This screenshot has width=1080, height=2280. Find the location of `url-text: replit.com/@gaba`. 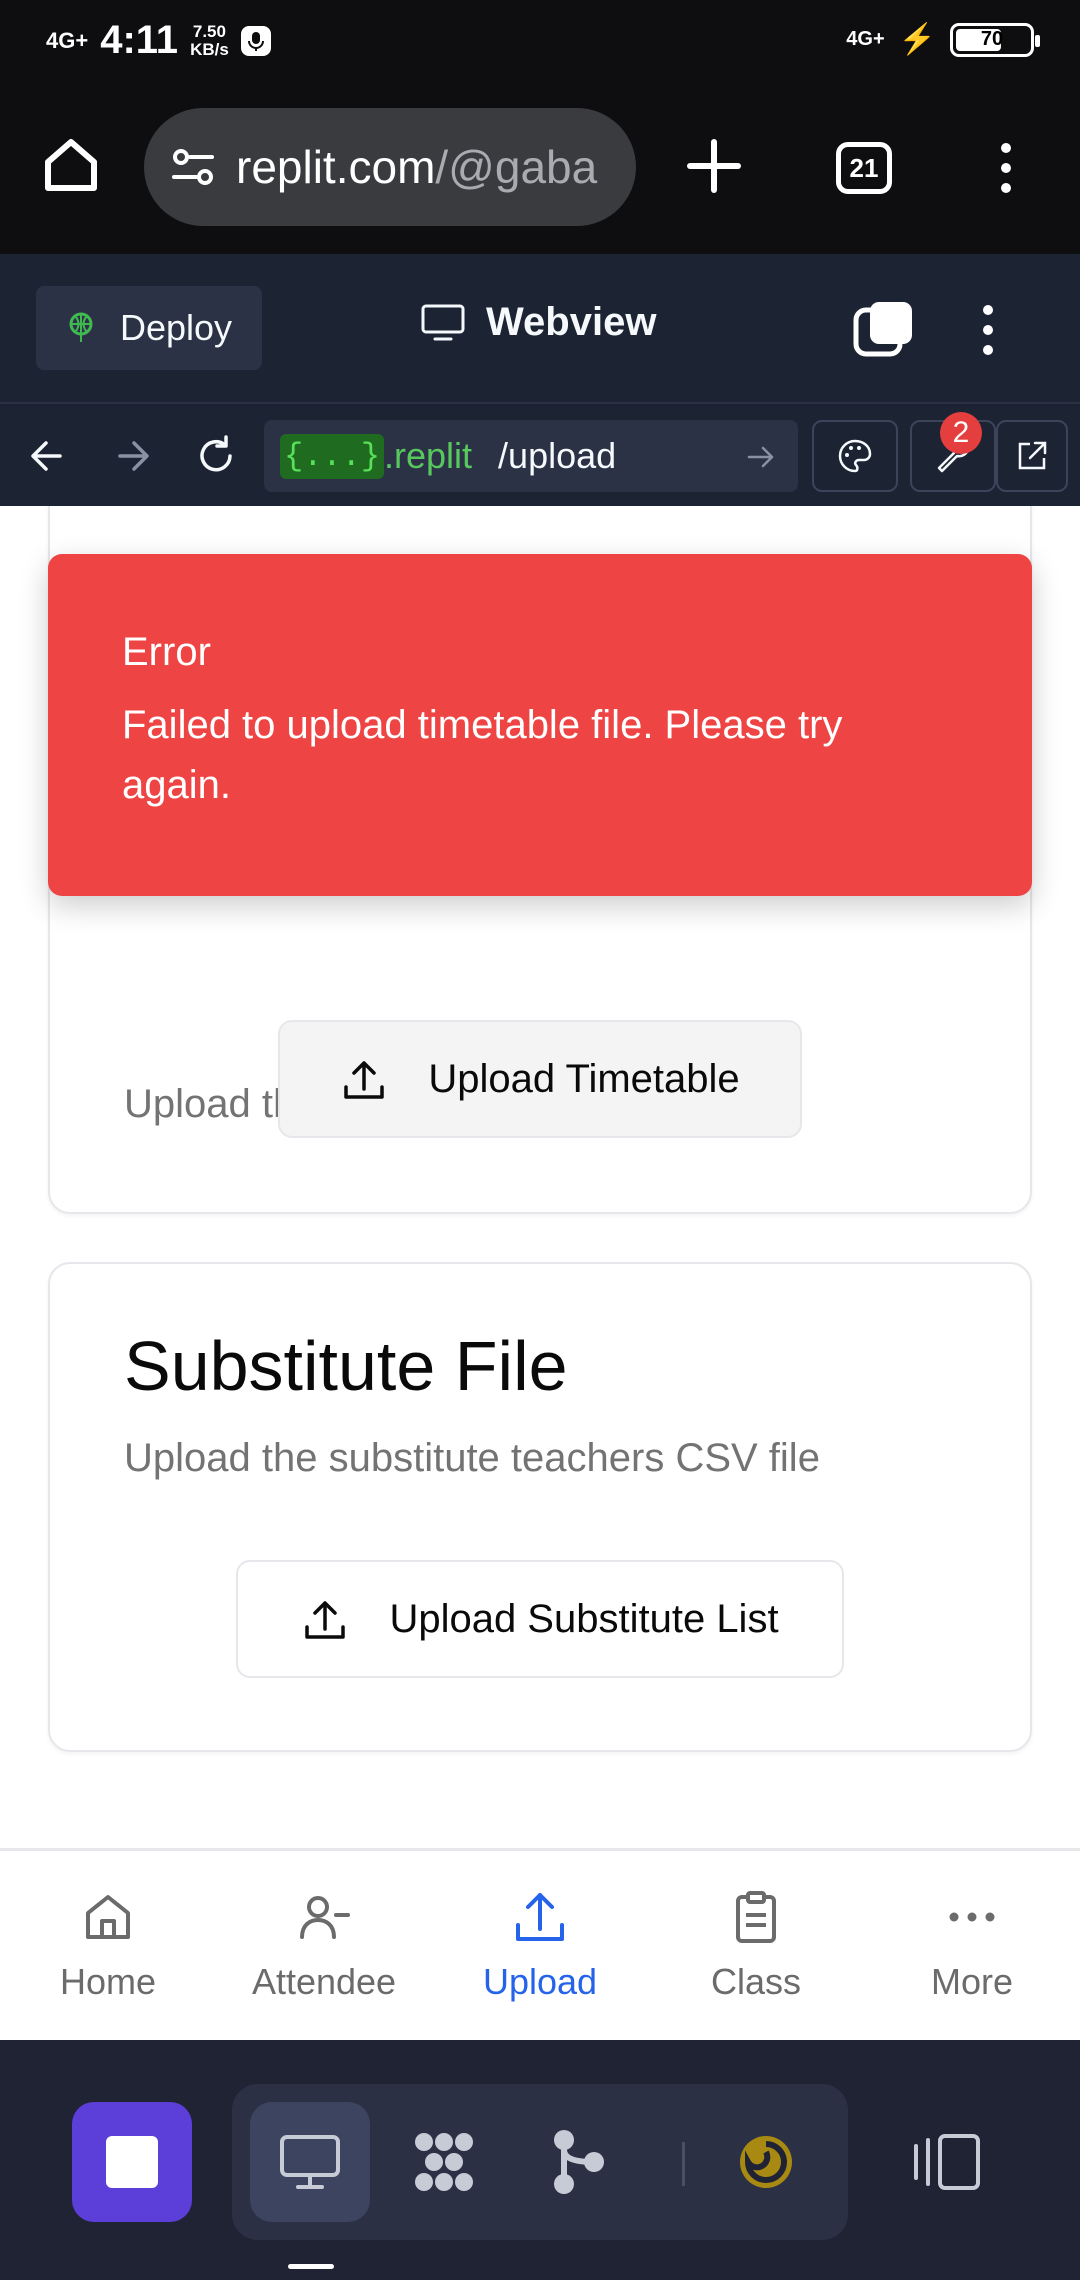

url-text: replit.com/@gaba is located at coordinates (417, 167).